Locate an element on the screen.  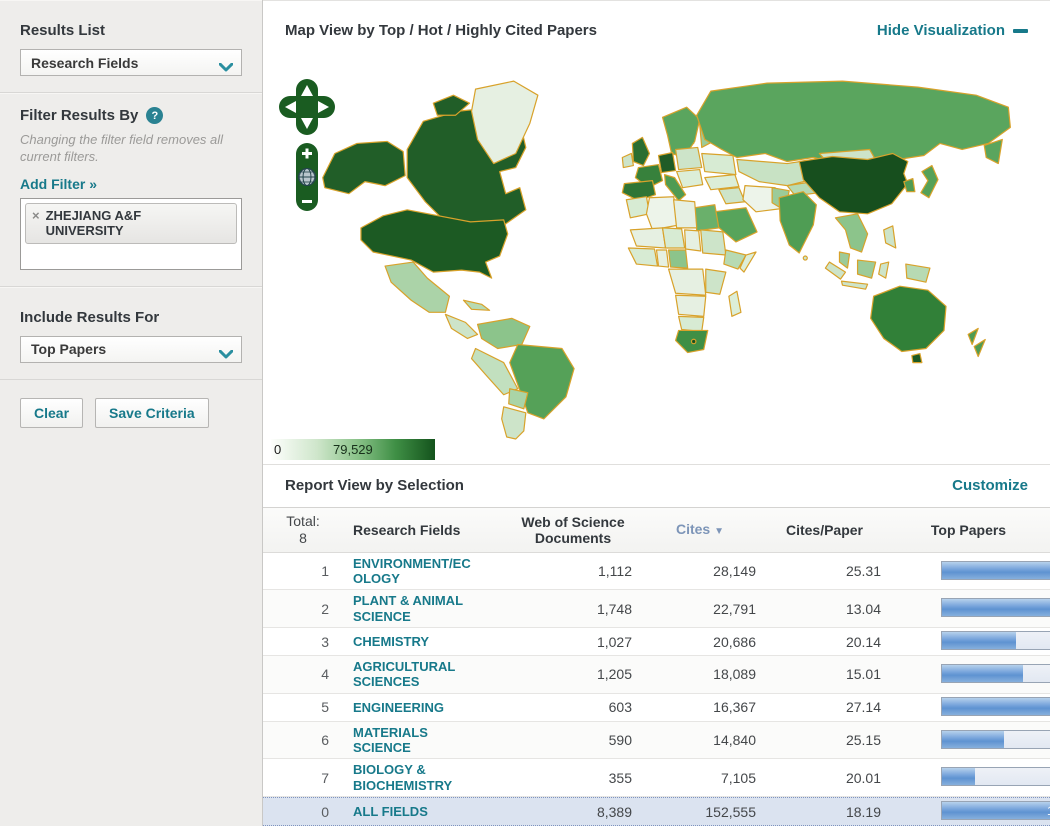
field-link: PLANT & ANIMAL SCIENCE is located at coordinates (407, 608).